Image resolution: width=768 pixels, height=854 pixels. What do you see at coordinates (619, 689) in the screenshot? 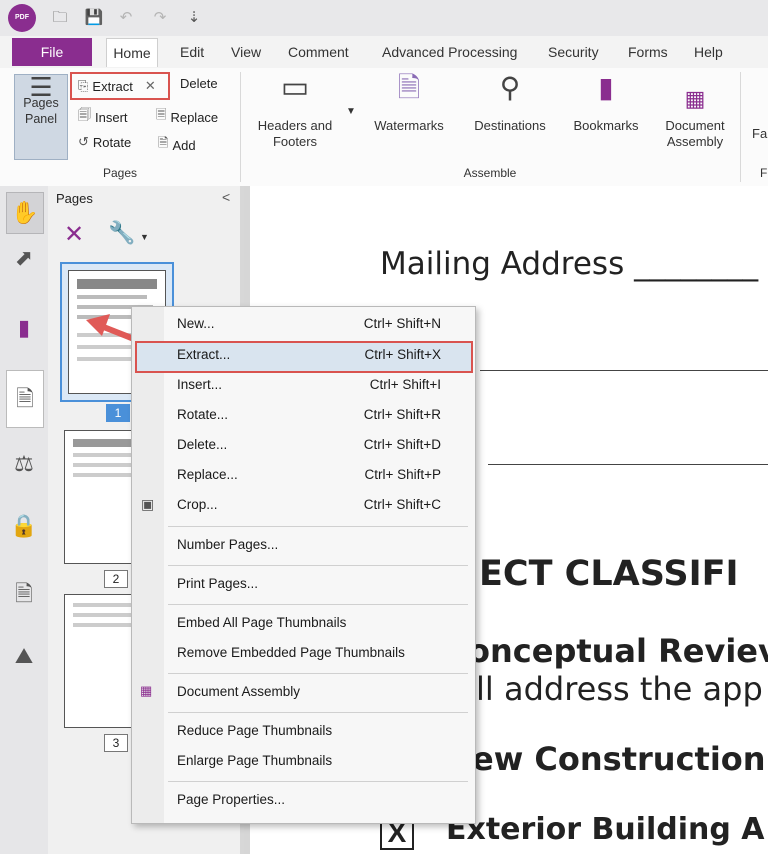
I see `doc-body-address: ll address the app` at bounding box center [619, 689].